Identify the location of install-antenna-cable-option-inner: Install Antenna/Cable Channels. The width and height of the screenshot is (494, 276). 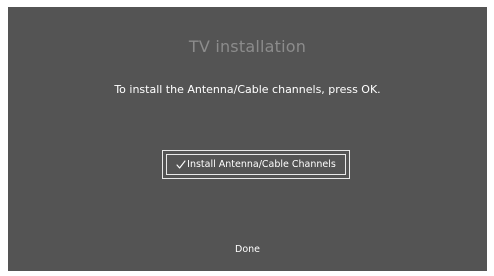
(256, 164).